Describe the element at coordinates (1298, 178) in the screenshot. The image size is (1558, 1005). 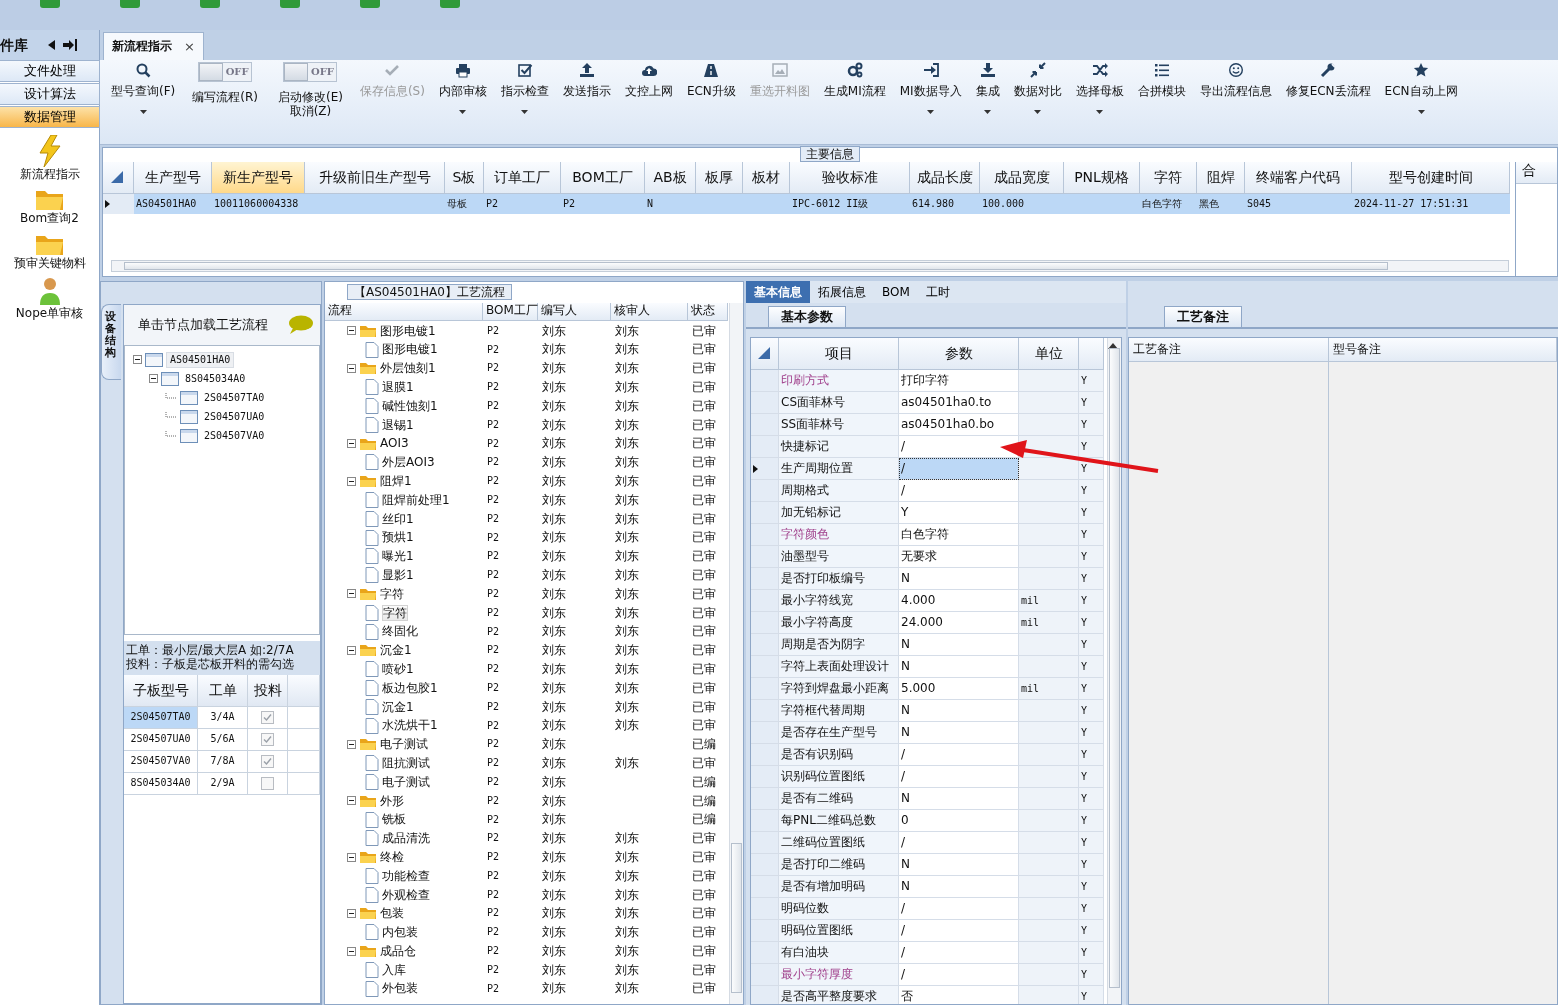
I see `column-header: 终端客户代码` at that location.